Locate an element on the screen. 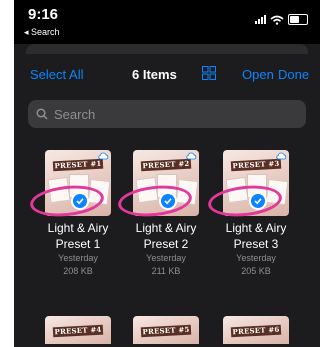 This screenshot has height=347, width=324. thumbnail-banner: PRESET #6 is located at coordinates (256, 331).